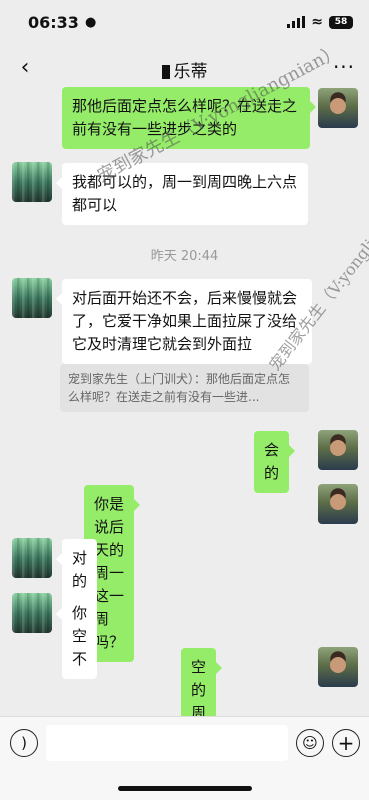  Describe the element at coordinates (184, 256) in the screenshot. I see `timestamp: 昨天 20:44` at that location.